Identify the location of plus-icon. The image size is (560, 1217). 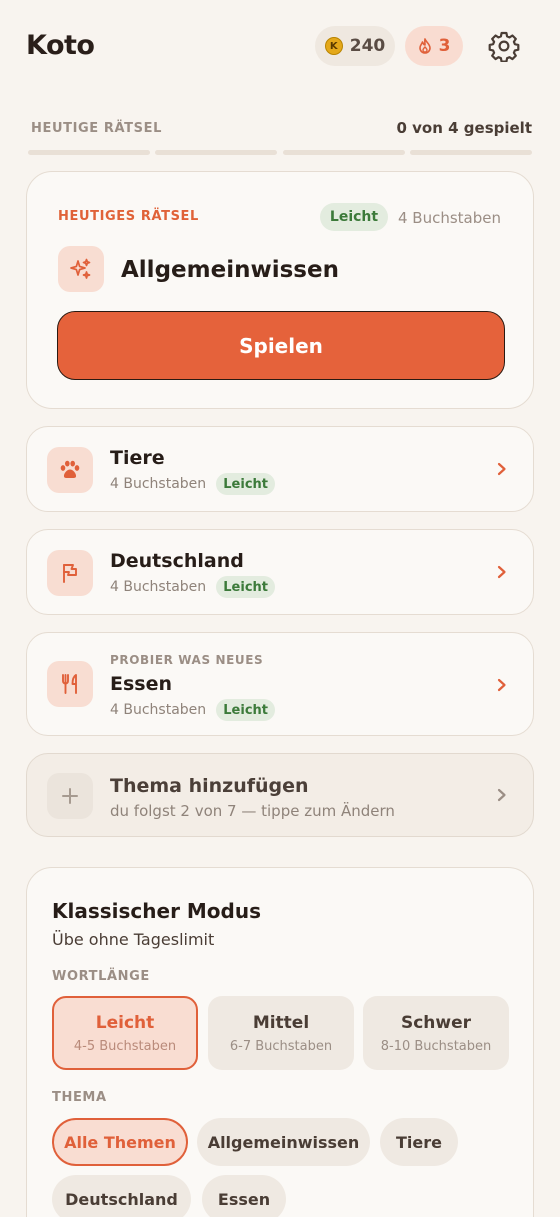
(70, 796).